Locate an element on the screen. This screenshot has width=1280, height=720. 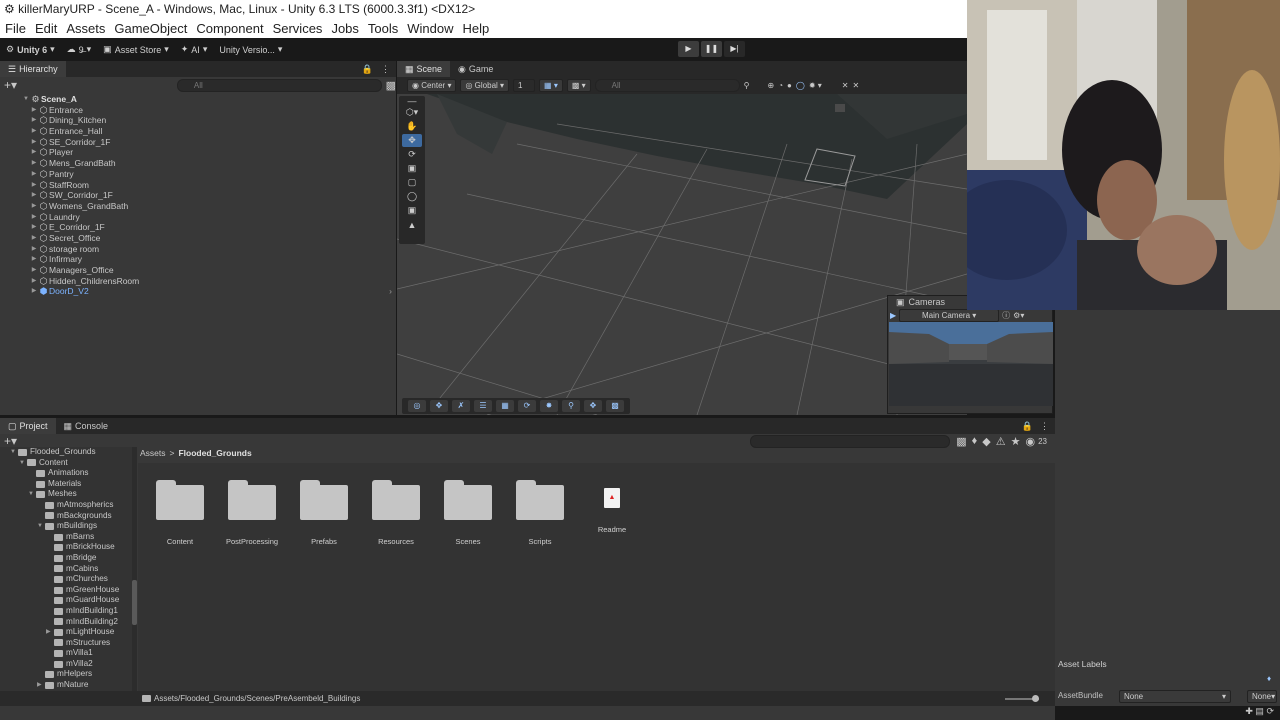
folder-tree-item: ▶ mNature is located at coordinates (66, 685).